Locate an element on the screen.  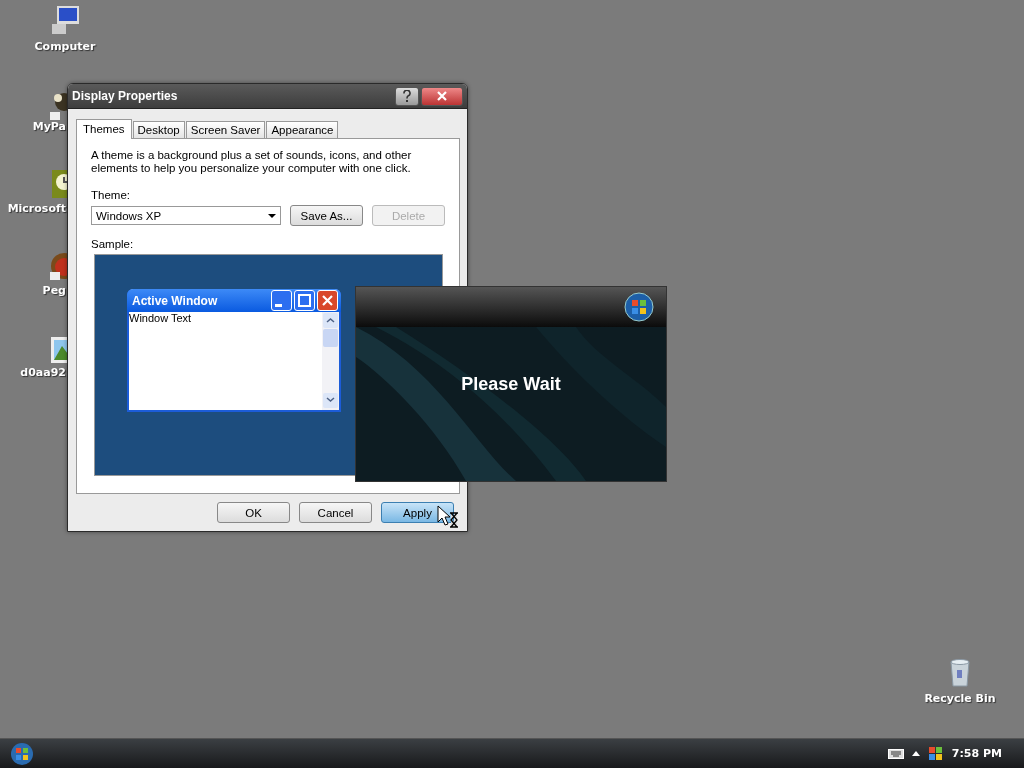
description-text: A theme is a background plus a set of sounds, icons, and other elements to help you personalize your computer with one click. is located at coordinates (252, 162).